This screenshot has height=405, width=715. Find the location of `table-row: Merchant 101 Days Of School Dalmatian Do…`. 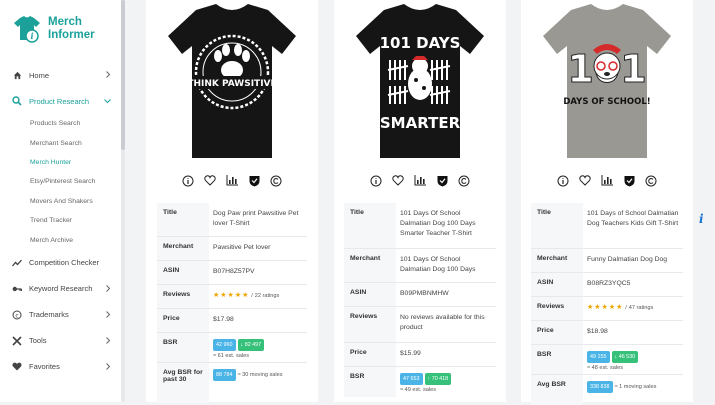

table-row: Merchant 101 Days Of School Dalmatian Do… is located at coordinates (420, 266).